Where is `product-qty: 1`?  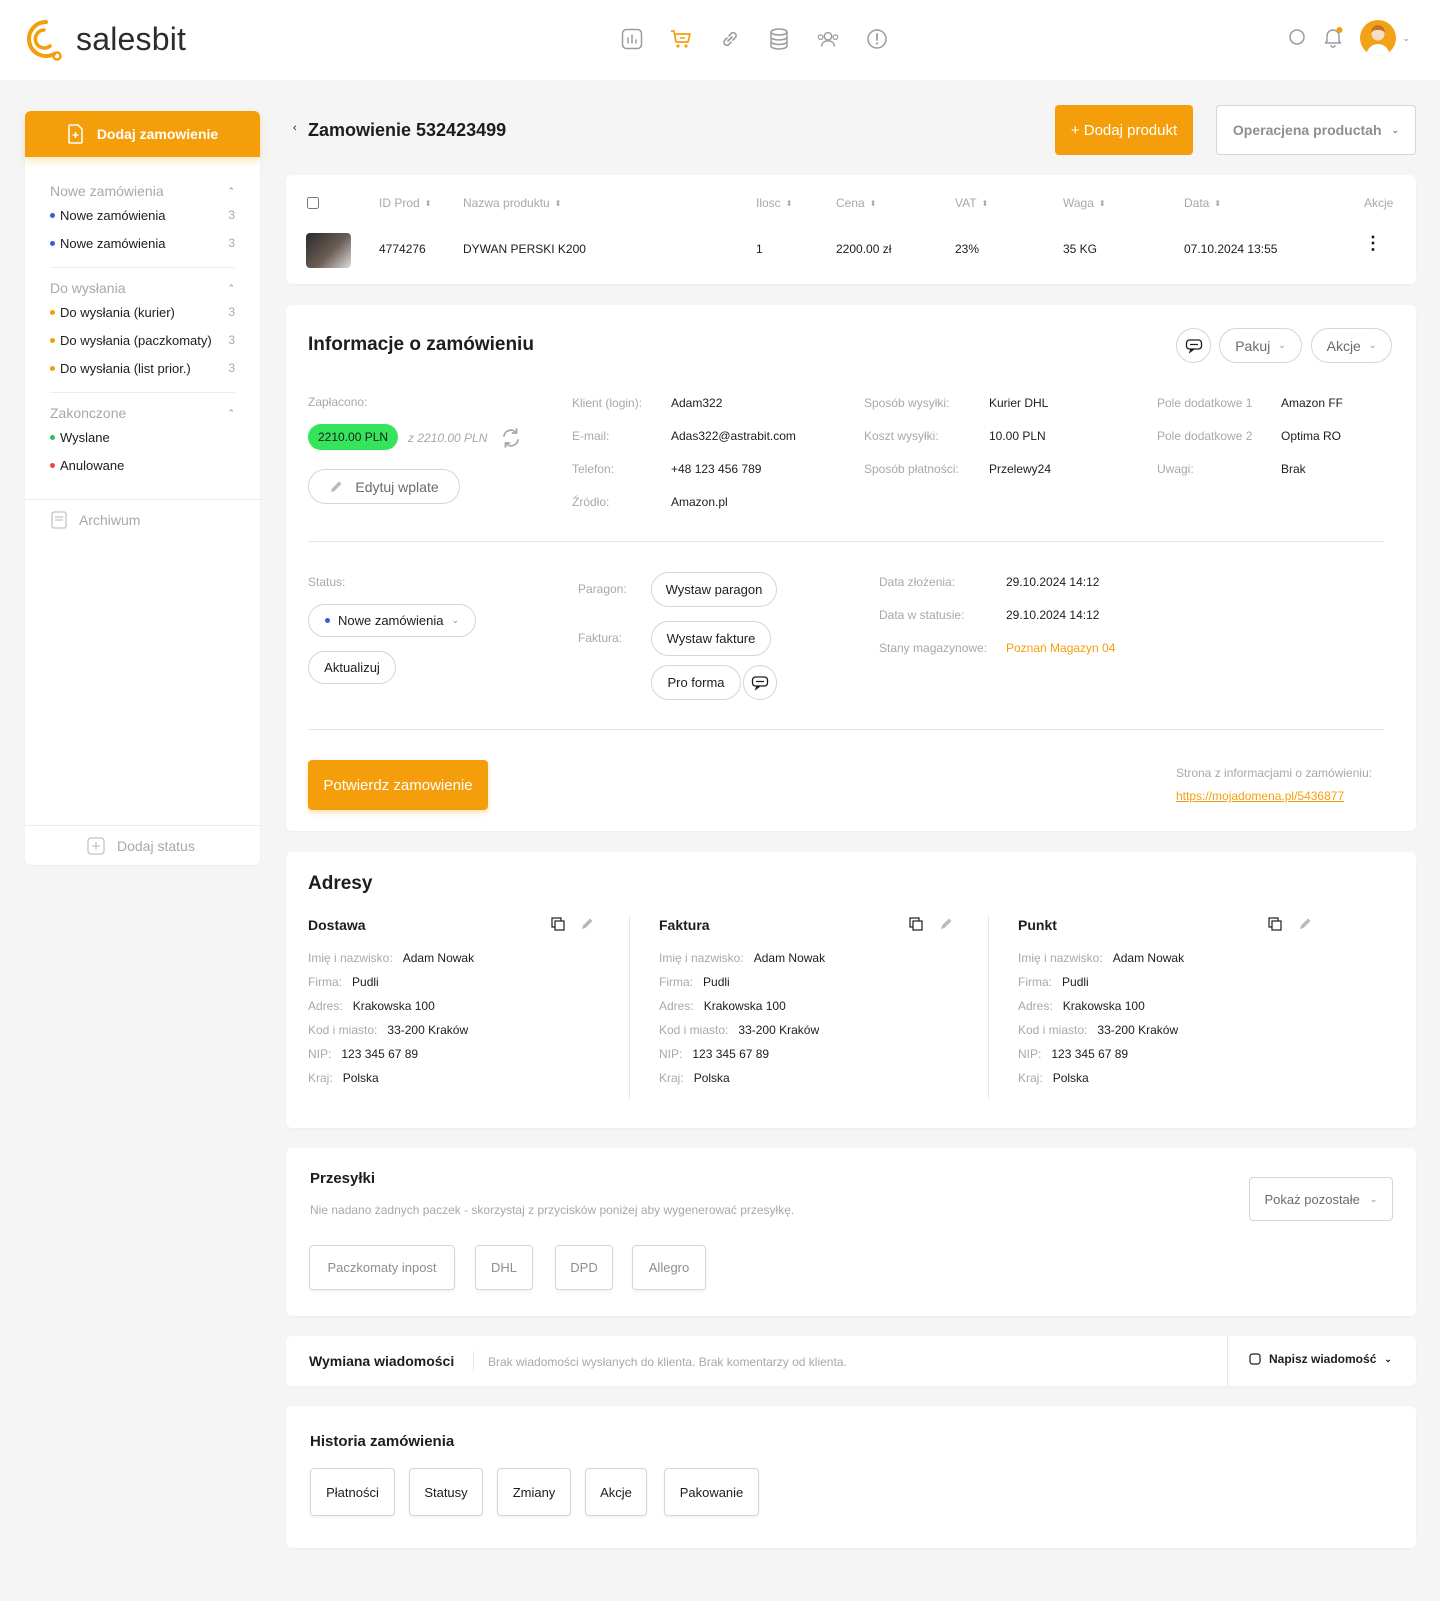 product-qty: 1 is located at coordinates (759, 249).